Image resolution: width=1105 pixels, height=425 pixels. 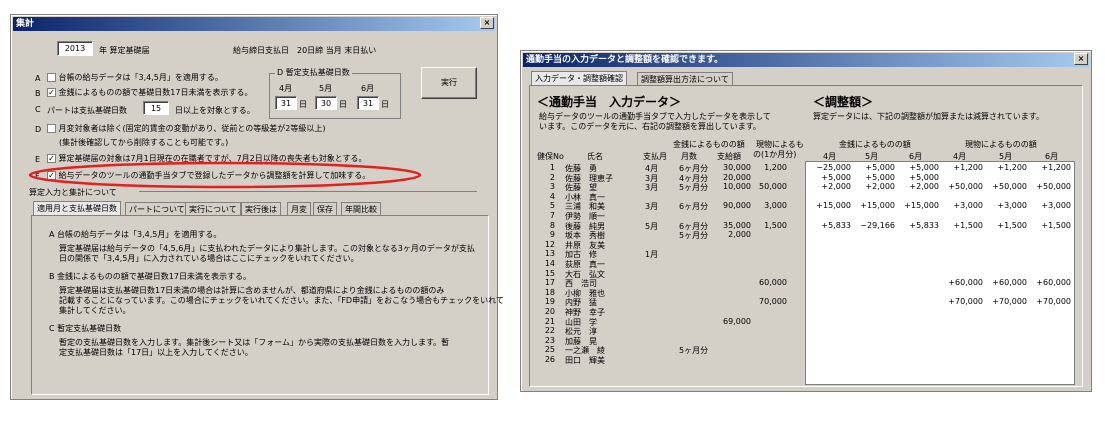 I want to click on cell-amount: 30,000, so click(x=737, y=167).